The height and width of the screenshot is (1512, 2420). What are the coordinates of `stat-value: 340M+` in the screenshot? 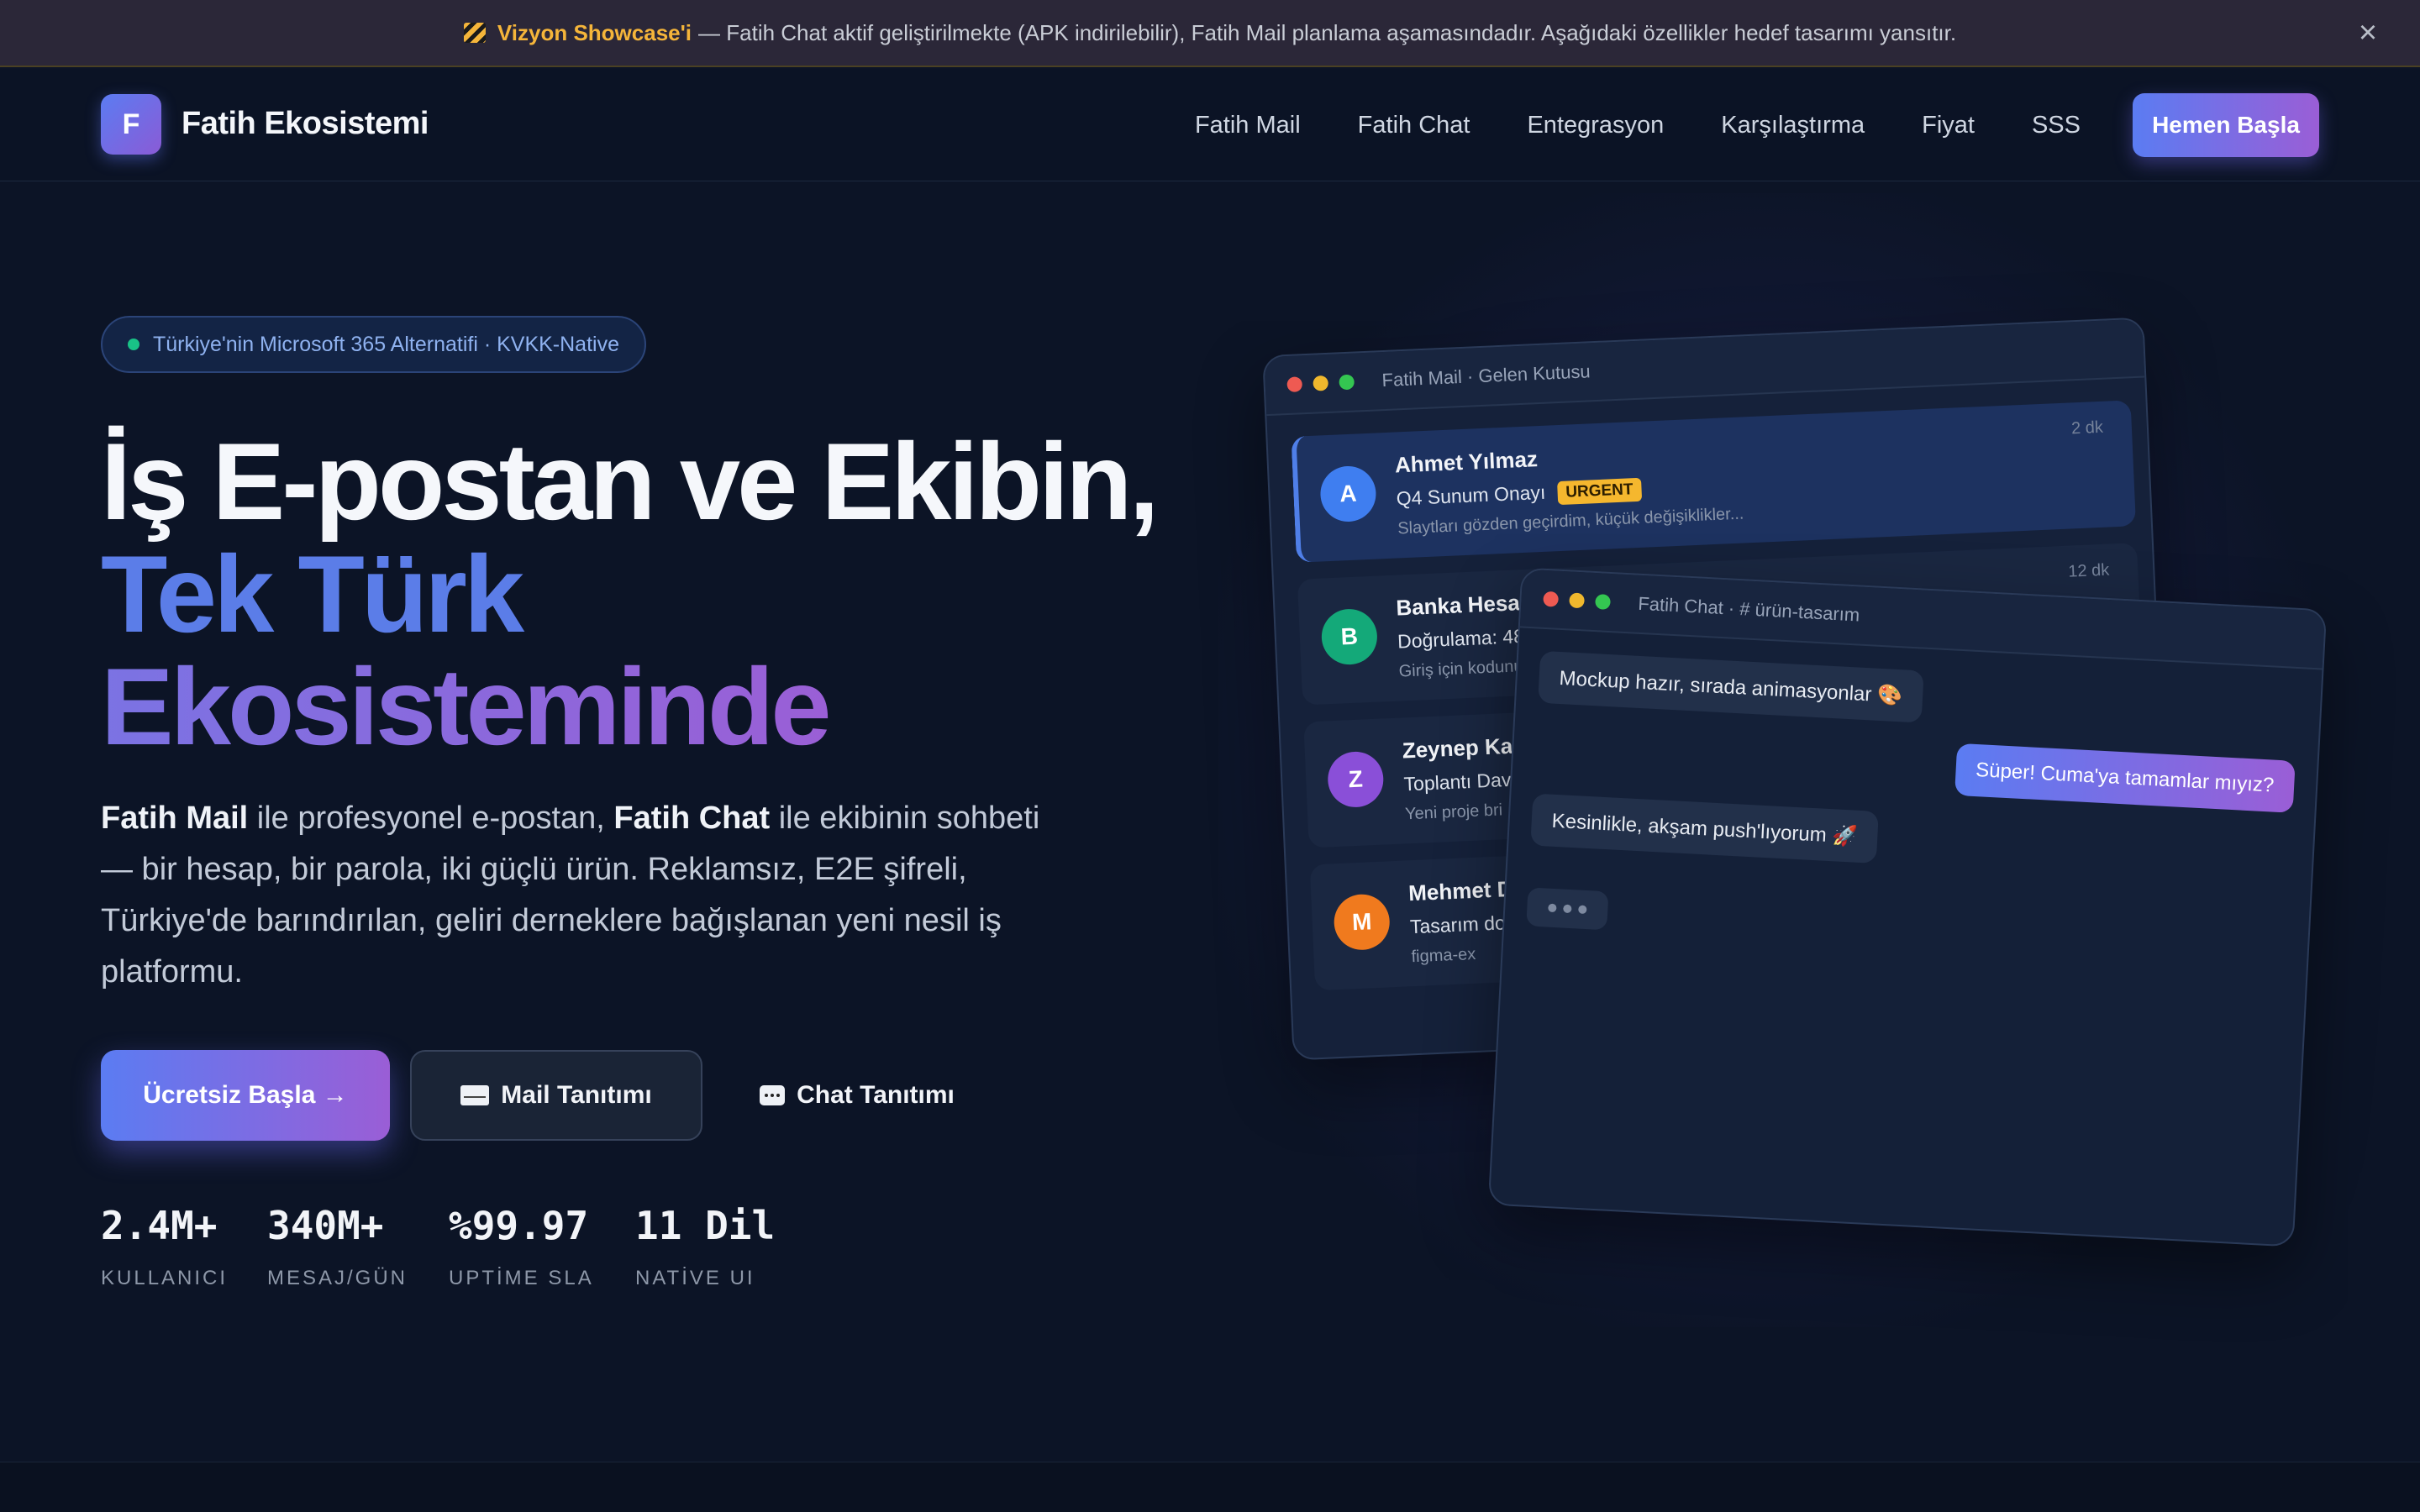 It's located at (325, 1225).